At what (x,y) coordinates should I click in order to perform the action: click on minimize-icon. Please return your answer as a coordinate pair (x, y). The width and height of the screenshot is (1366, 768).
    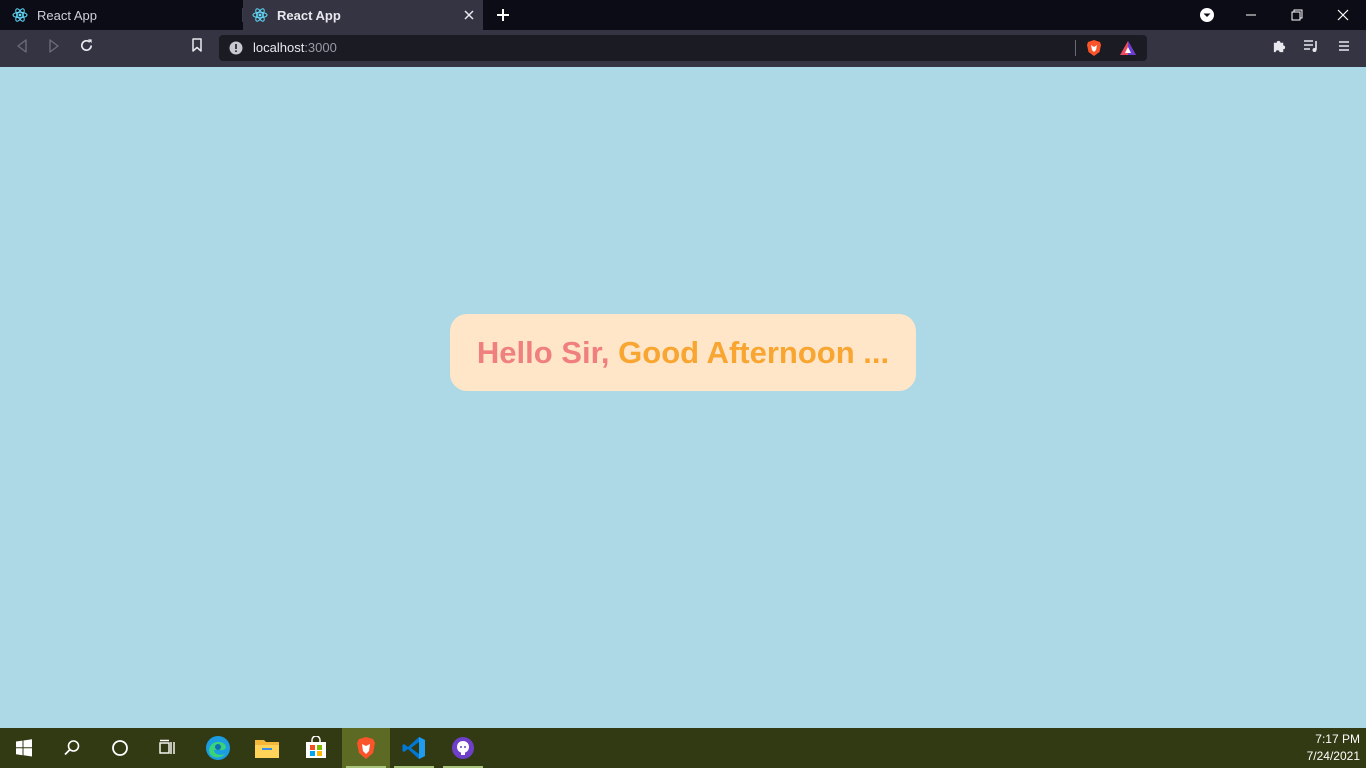
    Looking at the image, I should click on (1251, 15).